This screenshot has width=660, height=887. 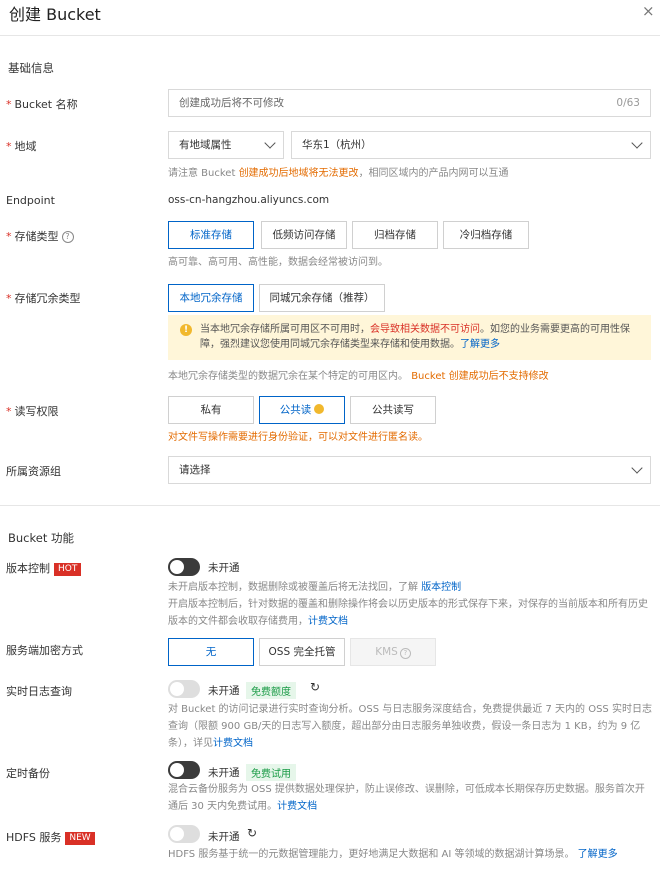 I want to click on versioning-label: 版本控制 HOT, so click(x=44, y=568).